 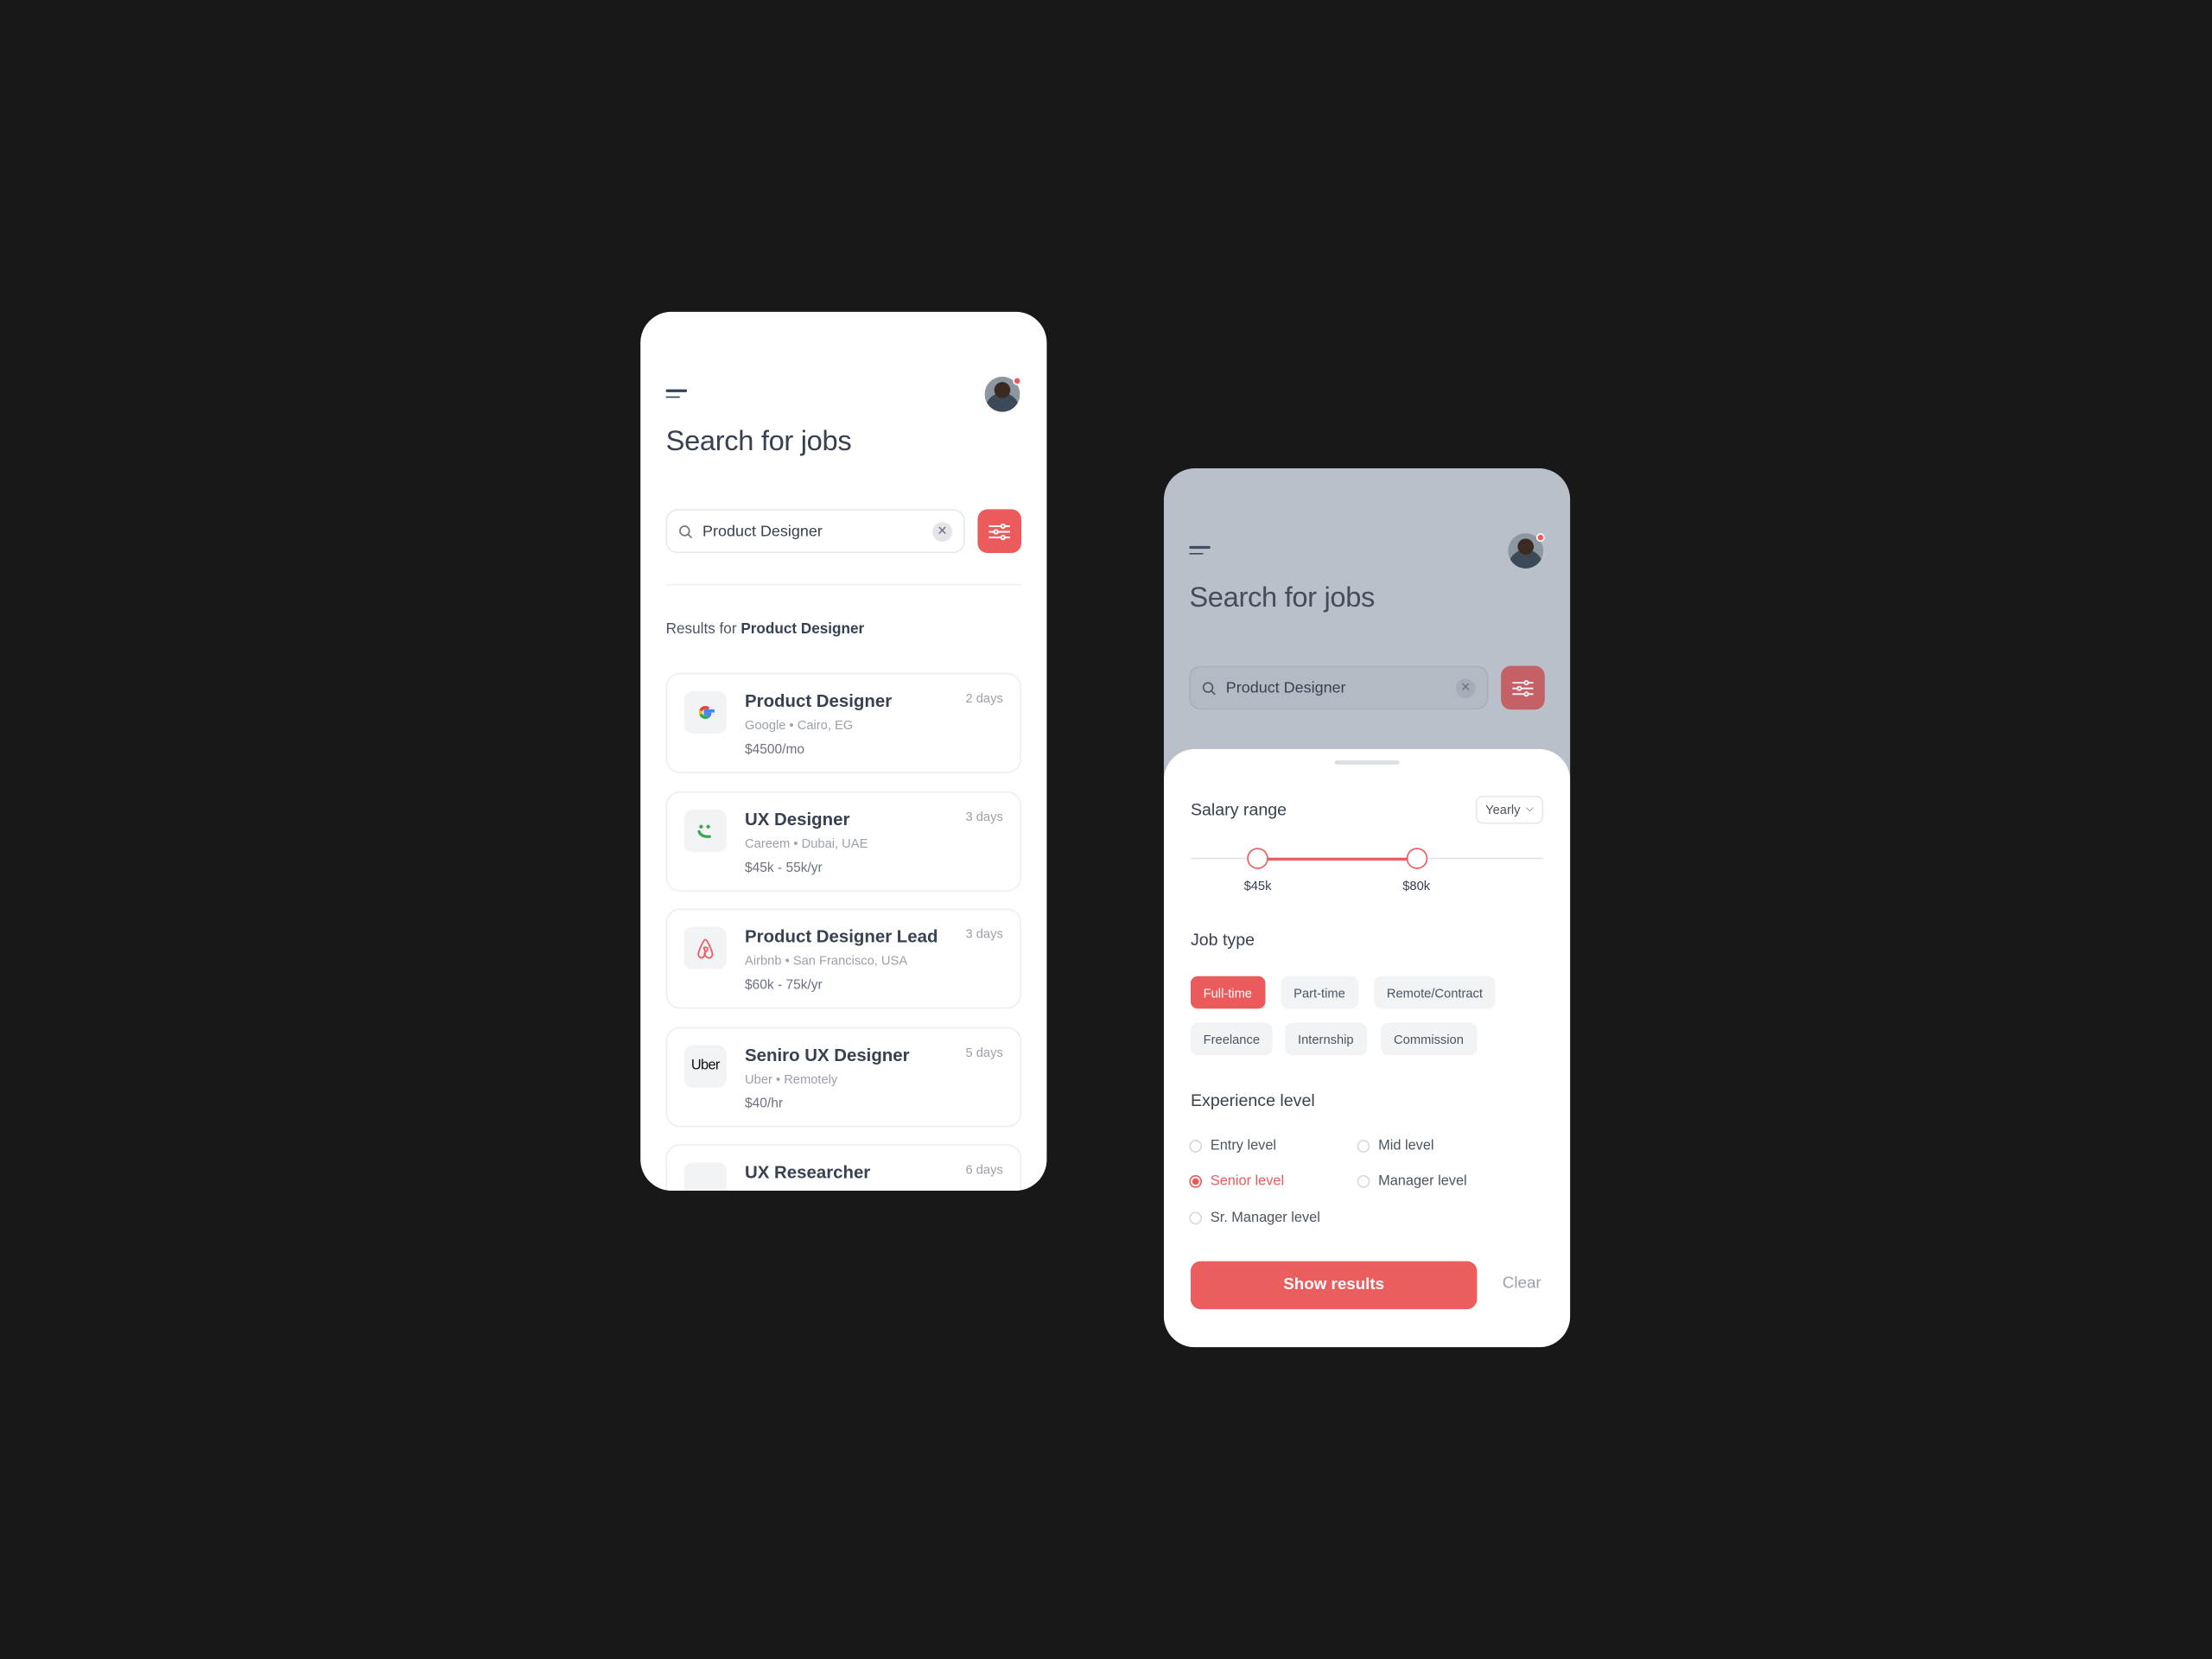 I want to click on experience-radio: Manager level, so click(x=1412, y=1181).